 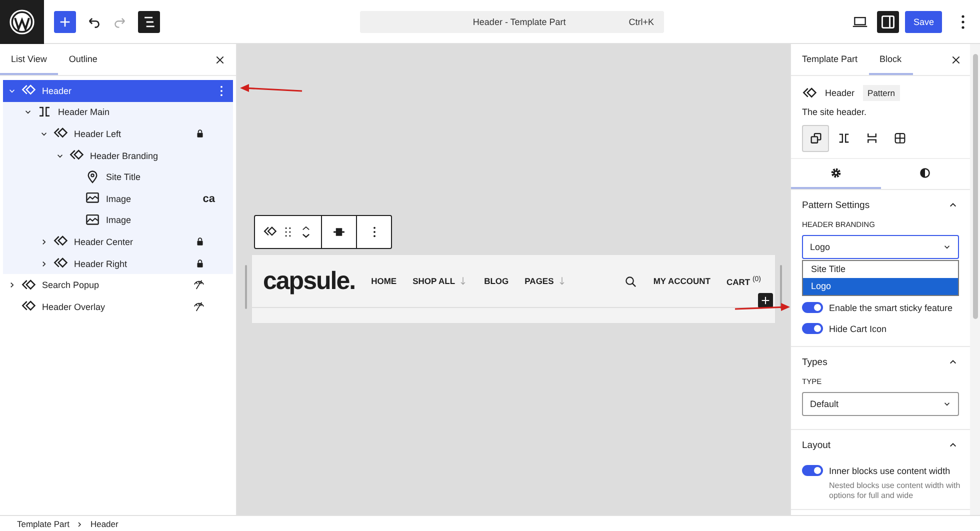 I want to click on nav-link: SHOP ALL, so click(x=440, y=281).